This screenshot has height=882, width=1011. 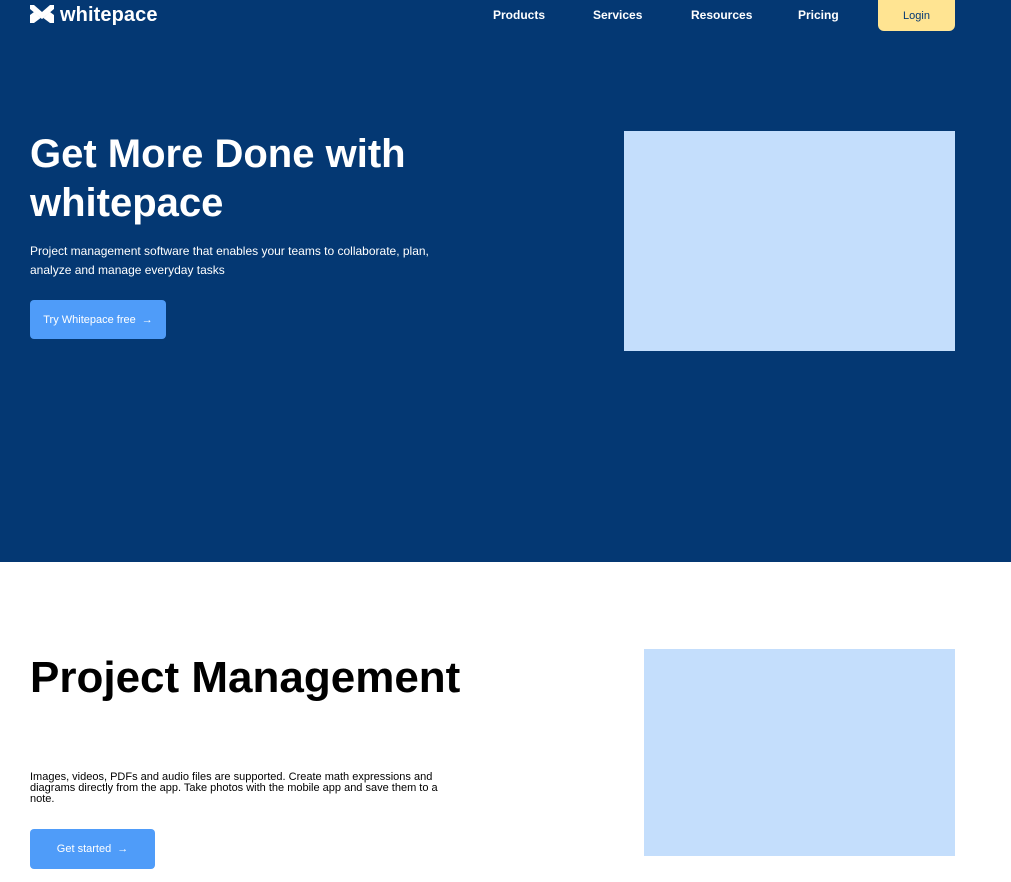 I want to click on nav-services: Services, so click(x=617, y=15).